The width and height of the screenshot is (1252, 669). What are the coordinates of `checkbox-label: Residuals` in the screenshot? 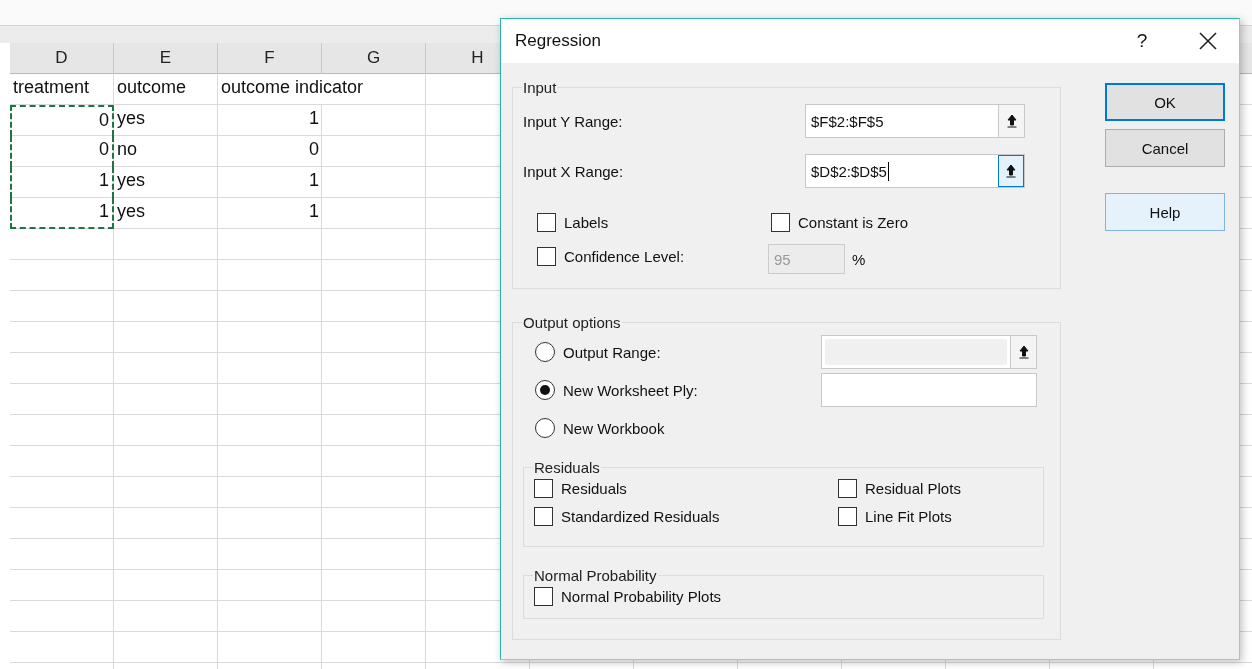 It's located at (594, 488).